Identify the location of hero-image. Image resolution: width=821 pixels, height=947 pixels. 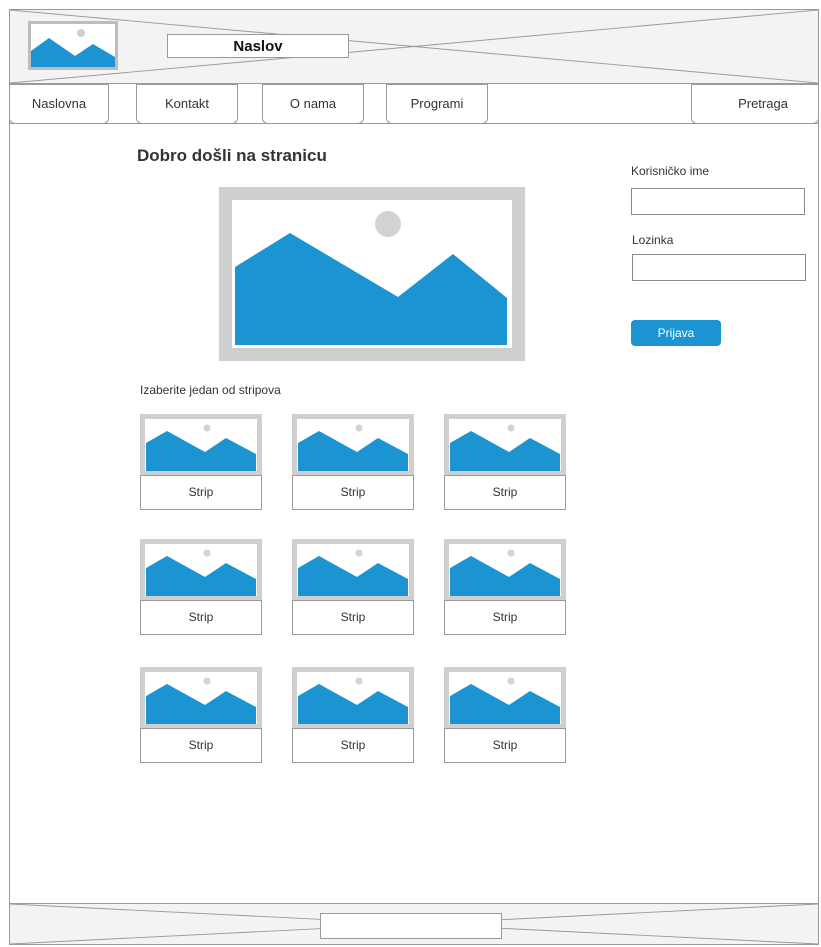
(372, 274).